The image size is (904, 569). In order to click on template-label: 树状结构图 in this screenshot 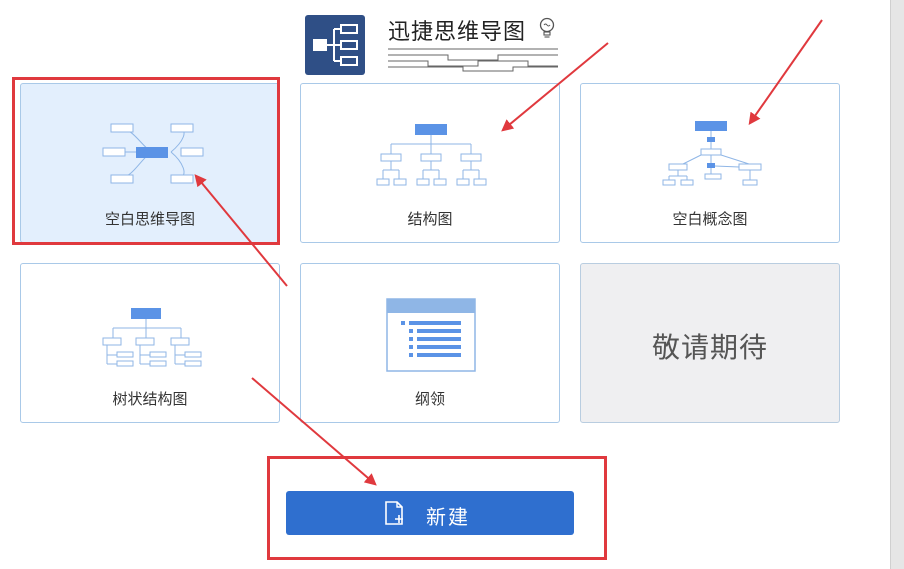, I will do `click(150, 399)`.